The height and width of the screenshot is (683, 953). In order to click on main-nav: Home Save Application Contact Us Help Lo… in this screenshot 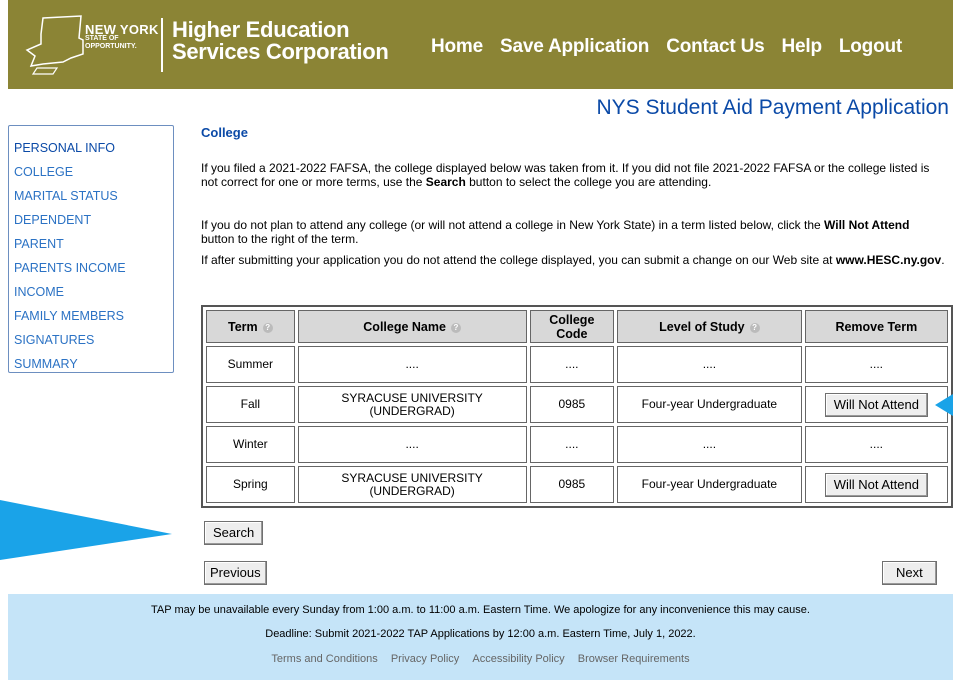, I will do `click(675, 47)`.